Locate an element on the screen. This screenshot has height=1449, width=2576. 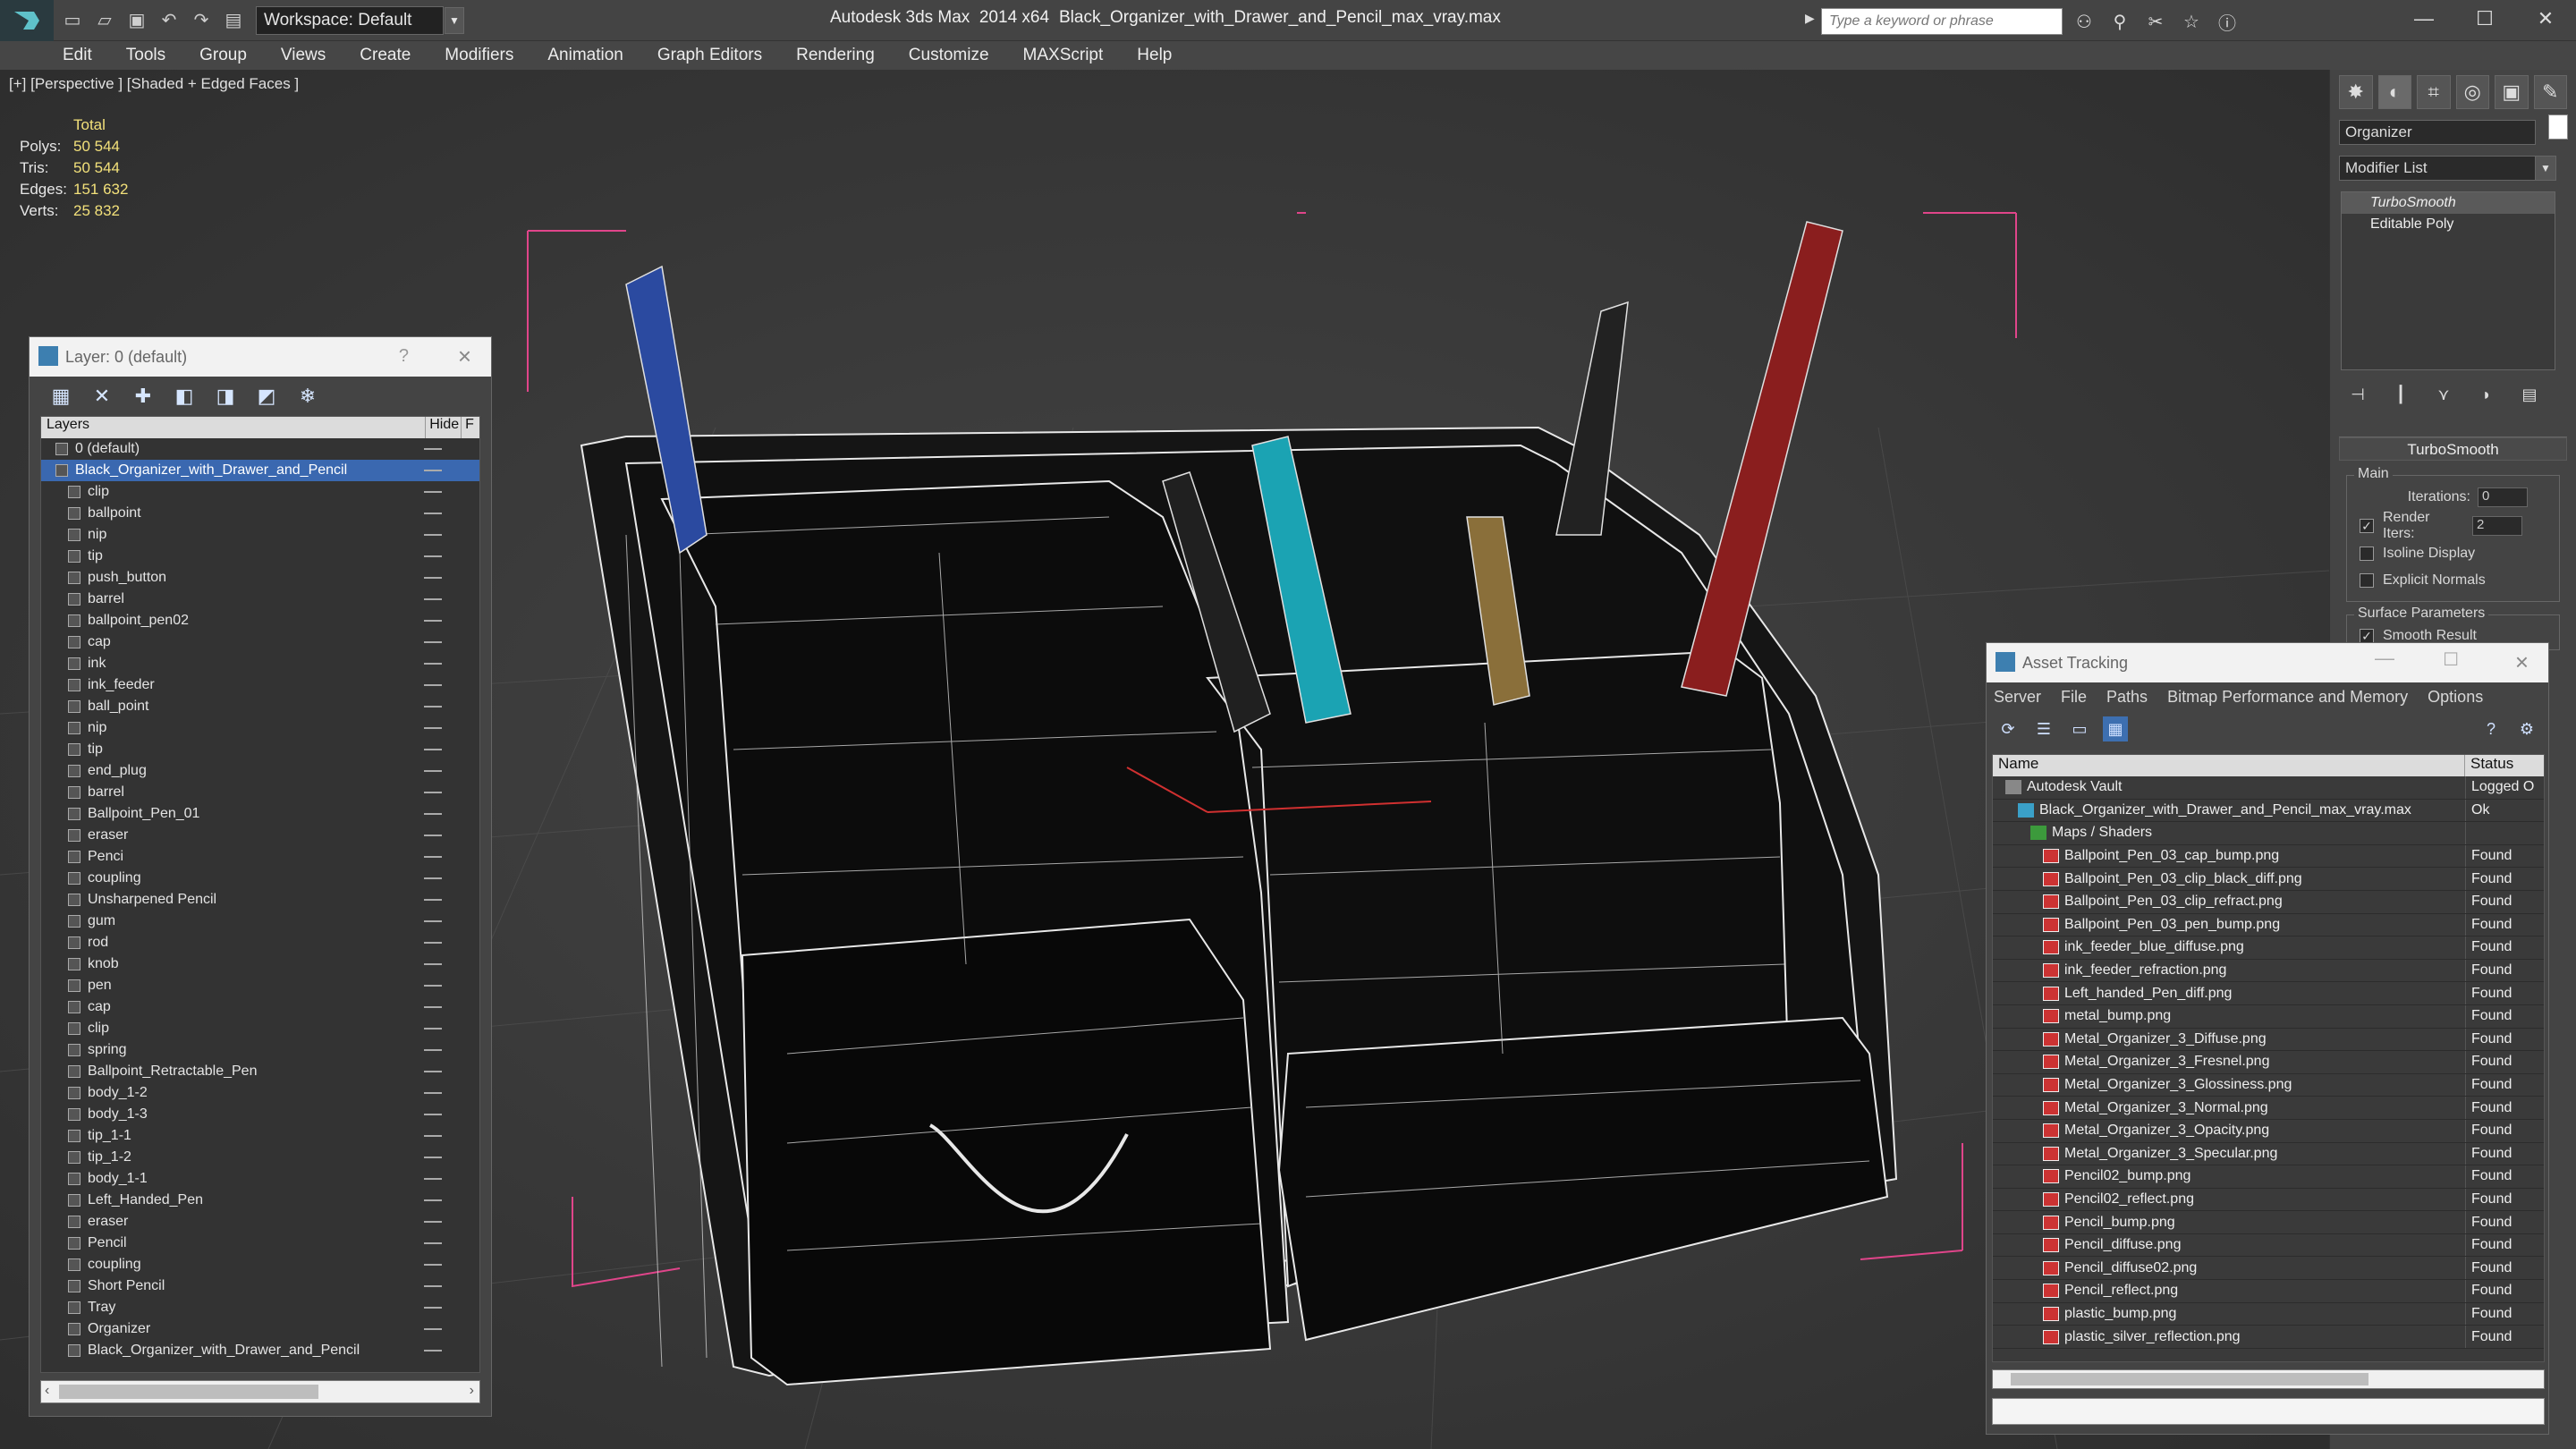
layer-row: end_plug is located at coordinates (260, 771).